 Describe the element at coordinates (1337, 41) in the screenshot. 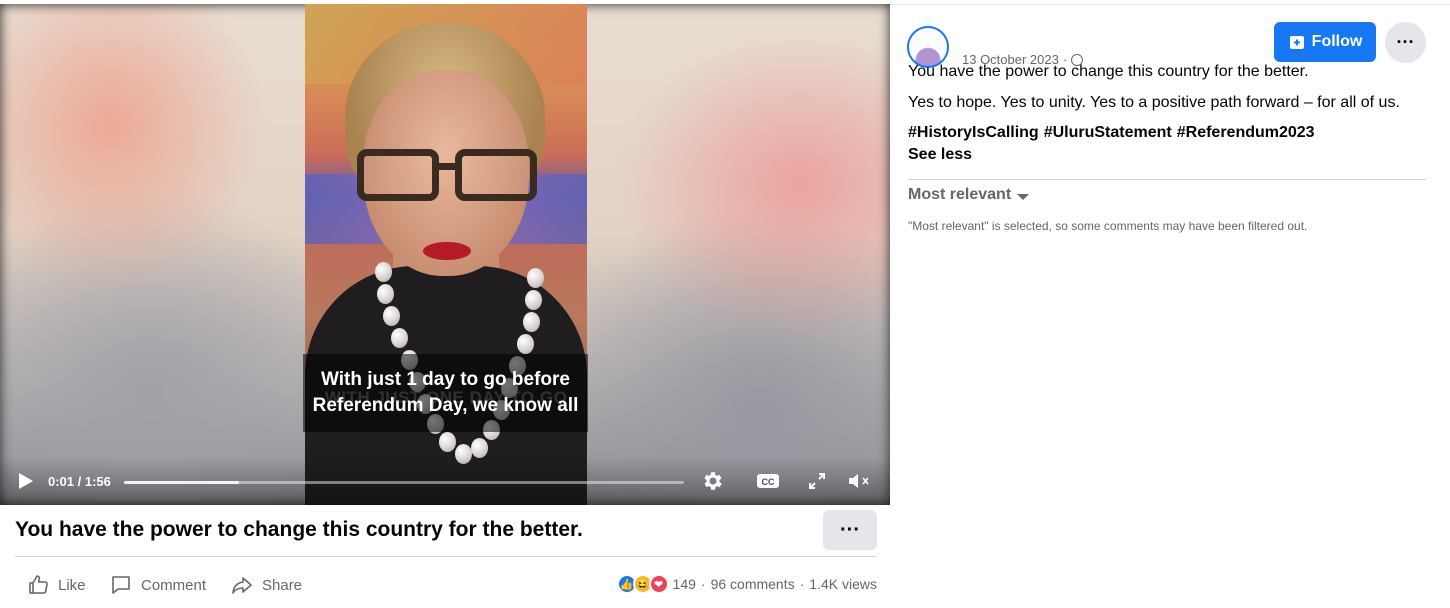

I see `follow-label: Follow` at that location.